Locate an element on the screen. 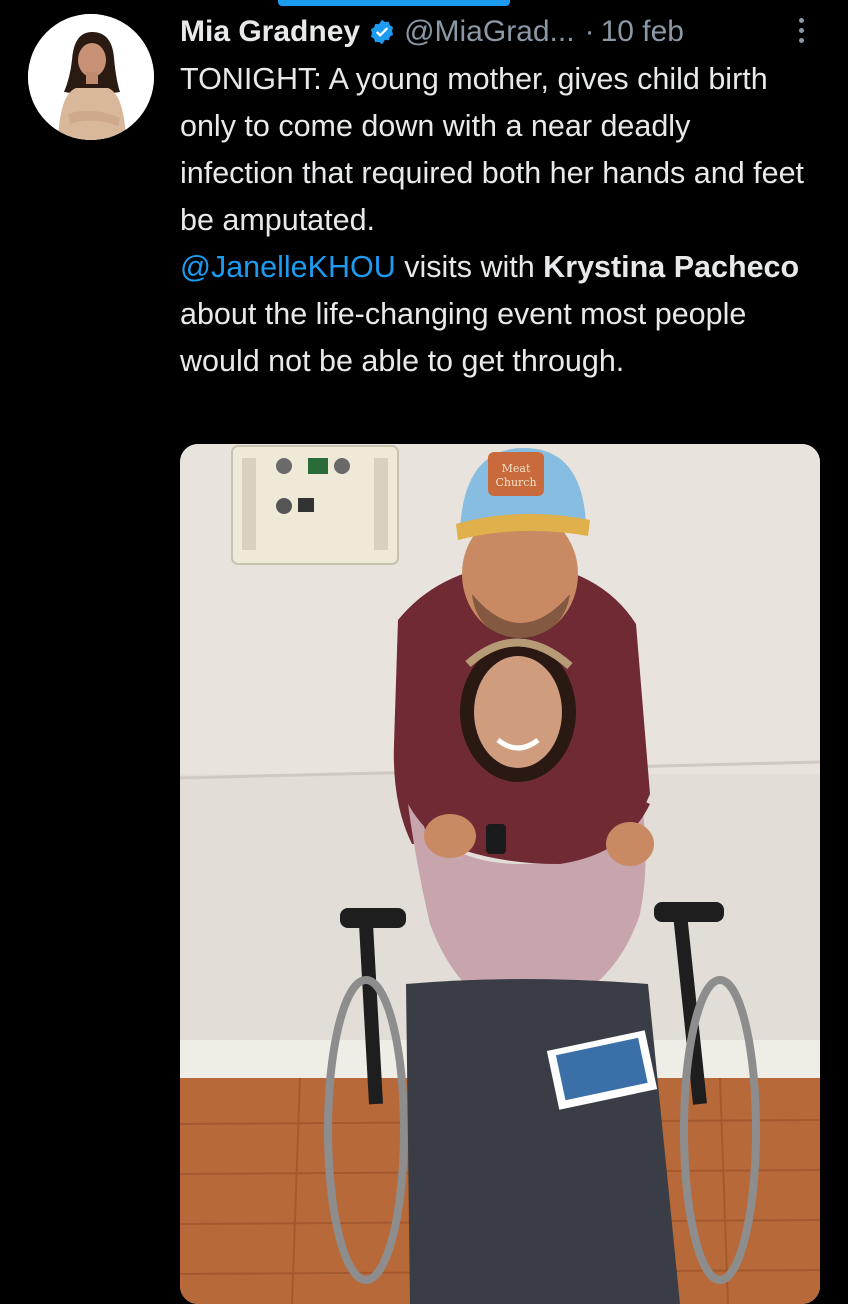 This screenshot has height=1304, width=848. mention-link: @JanelleKHOU is located at coordinates (288, 267).